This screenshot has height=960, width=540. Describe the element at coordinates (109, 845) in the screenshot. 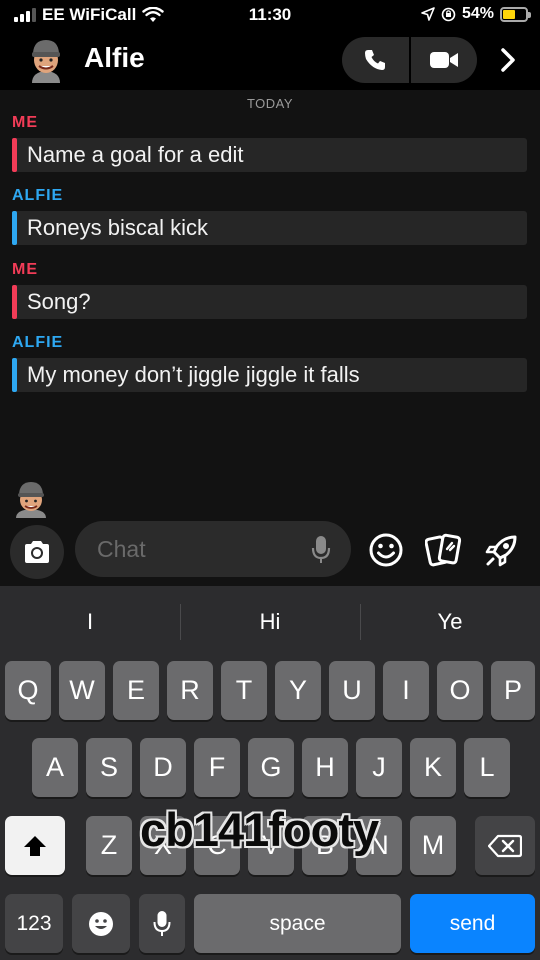

I see `key-z: Z` at that location.